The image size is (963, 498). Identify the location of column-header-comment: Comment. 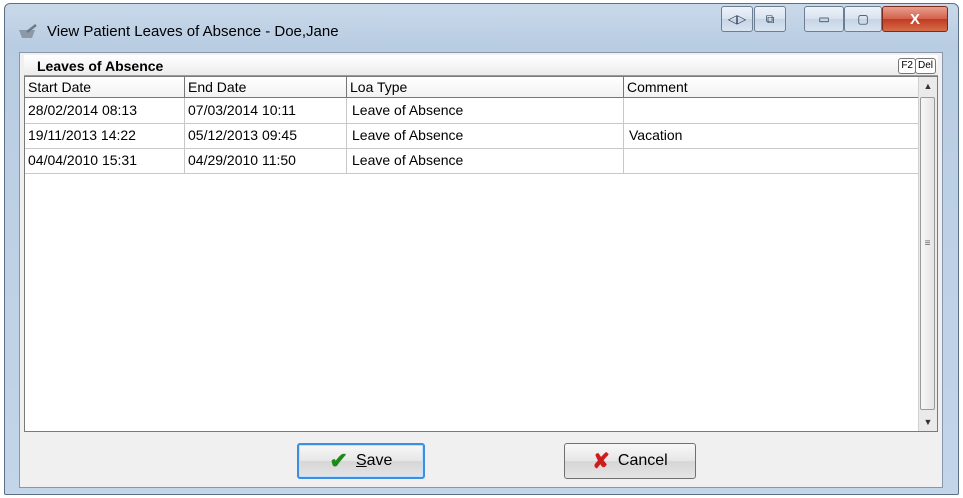
(772, 87).